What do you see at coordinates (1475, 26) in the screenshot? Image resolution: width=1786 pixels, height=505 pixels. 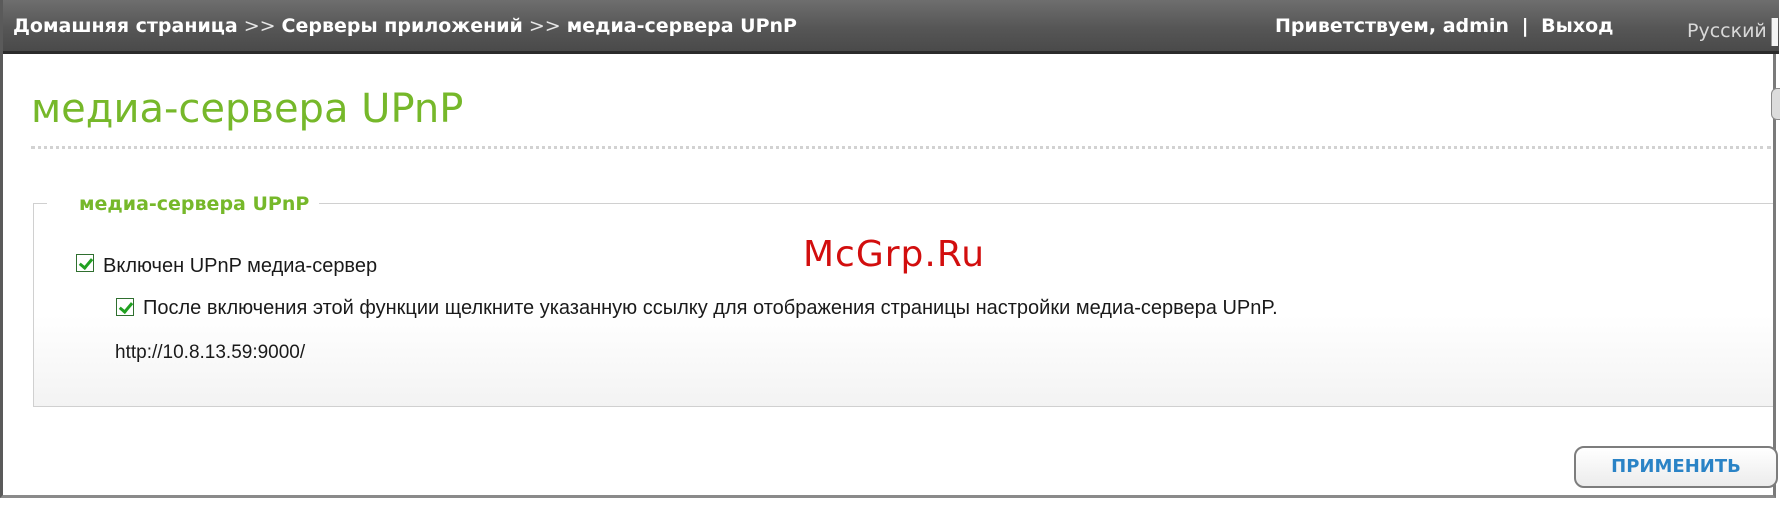 I see `username: admin` at bounding box center [1475, 26].